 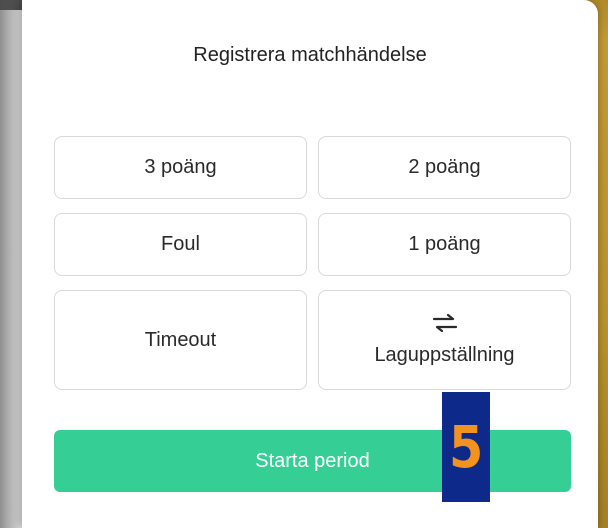 What do you see at coordinates (310, 55) in the screenshot?
I see `dialog-title: Registrera matchhändelse` at bounding box center [310, 55].